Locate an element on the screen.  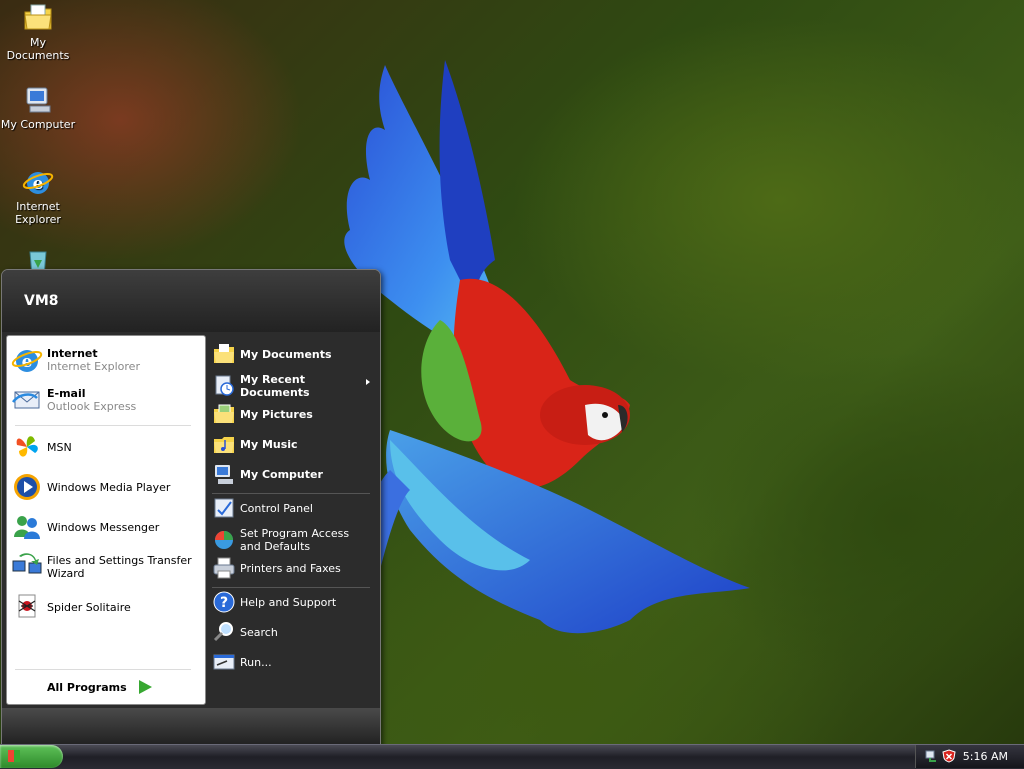
all-programs-label: All Programs is located at coordinates (87, 687).